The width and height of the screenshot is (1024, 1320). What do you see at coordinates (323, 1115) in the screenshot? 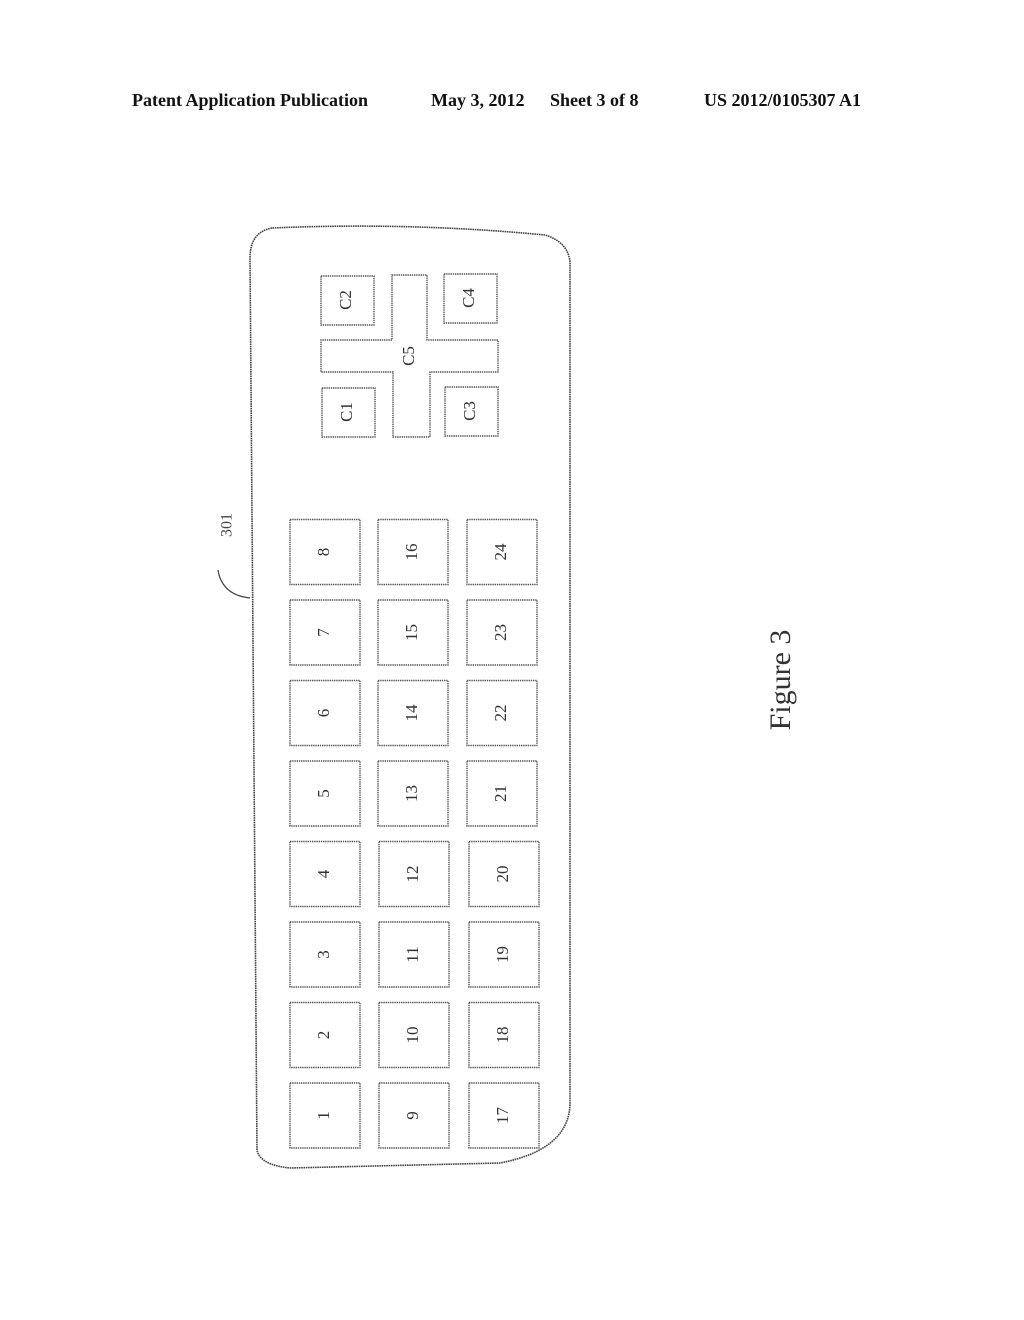
I see `key-1-label: 1` at bounding box center [323, 1115].